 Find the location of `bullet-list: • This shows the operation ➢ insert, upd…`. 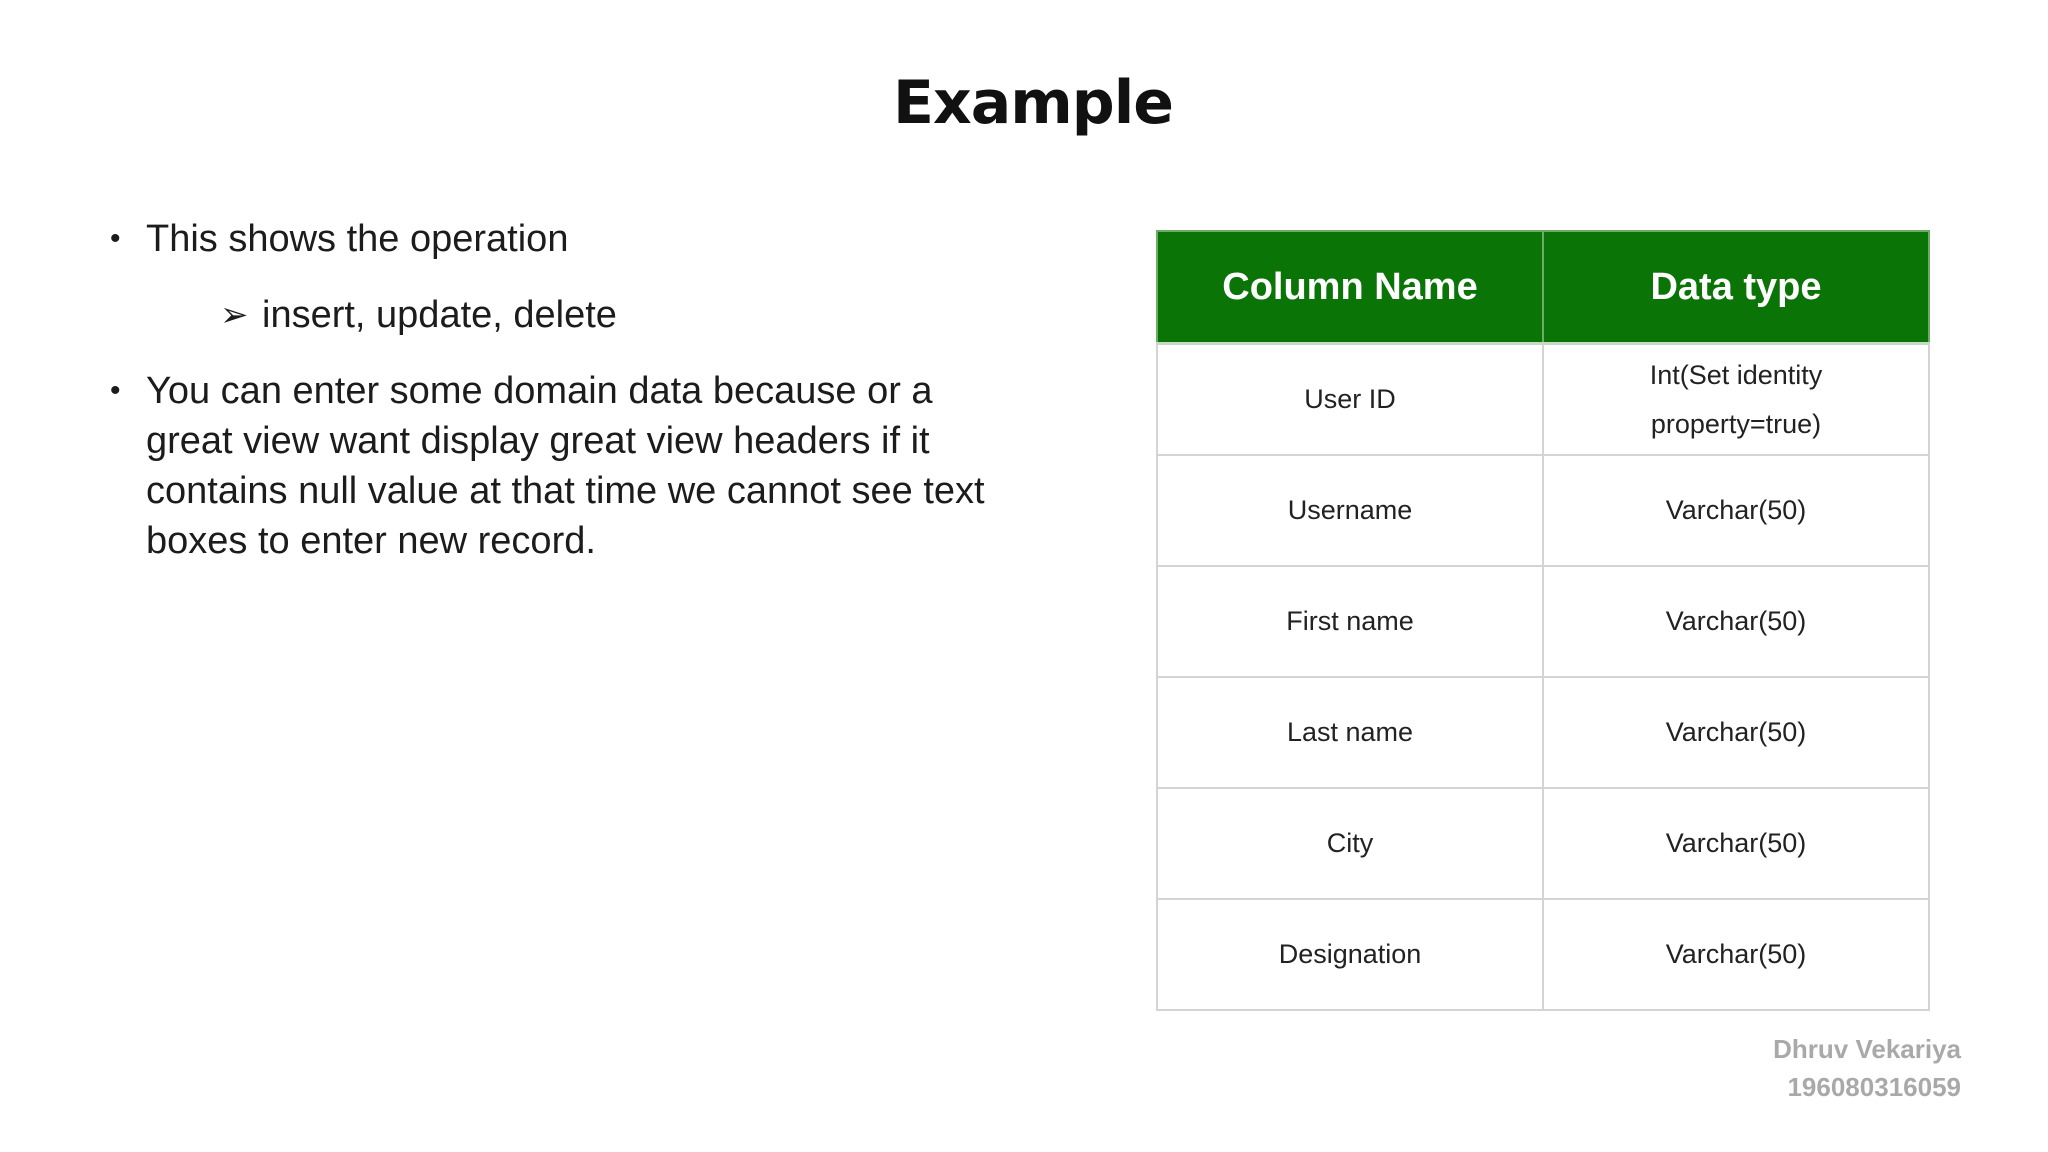

bullet-list: • This shows the operation ➢ insert, upd… is located at coordinates (550, 390).